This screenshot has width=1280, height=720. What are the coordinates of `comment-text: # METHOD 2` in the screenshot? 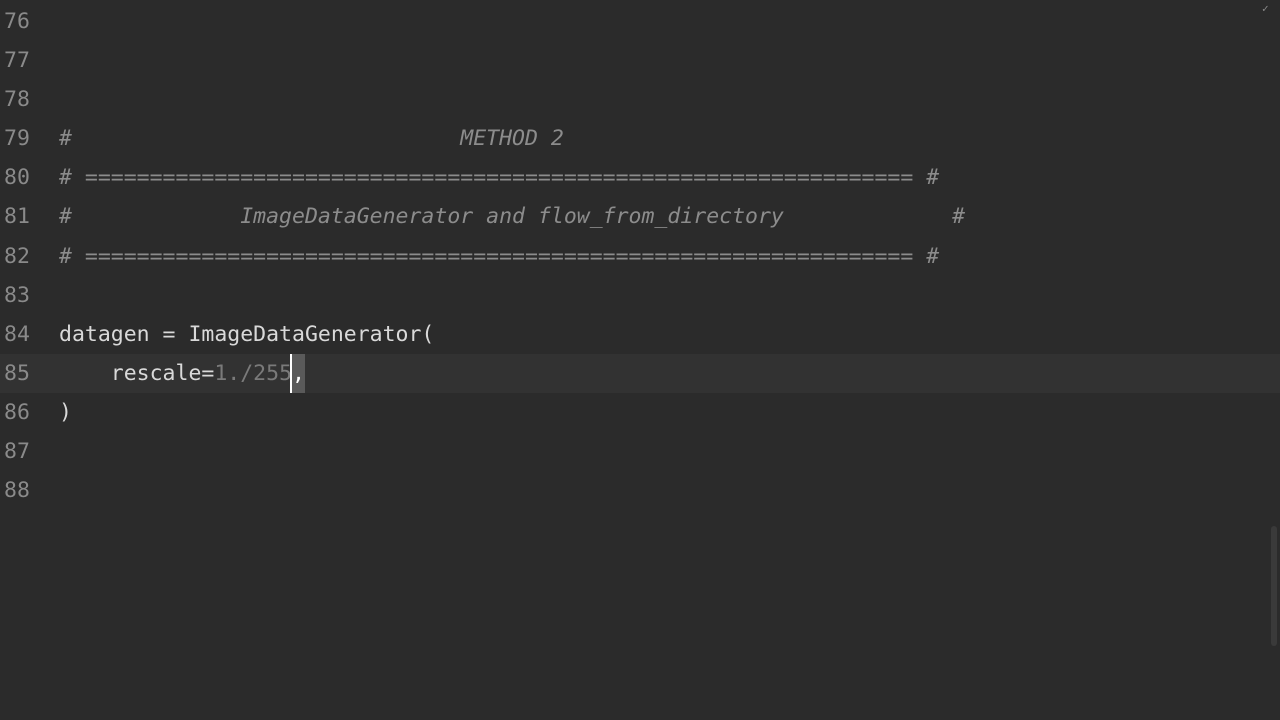 It's located at (311, 139).